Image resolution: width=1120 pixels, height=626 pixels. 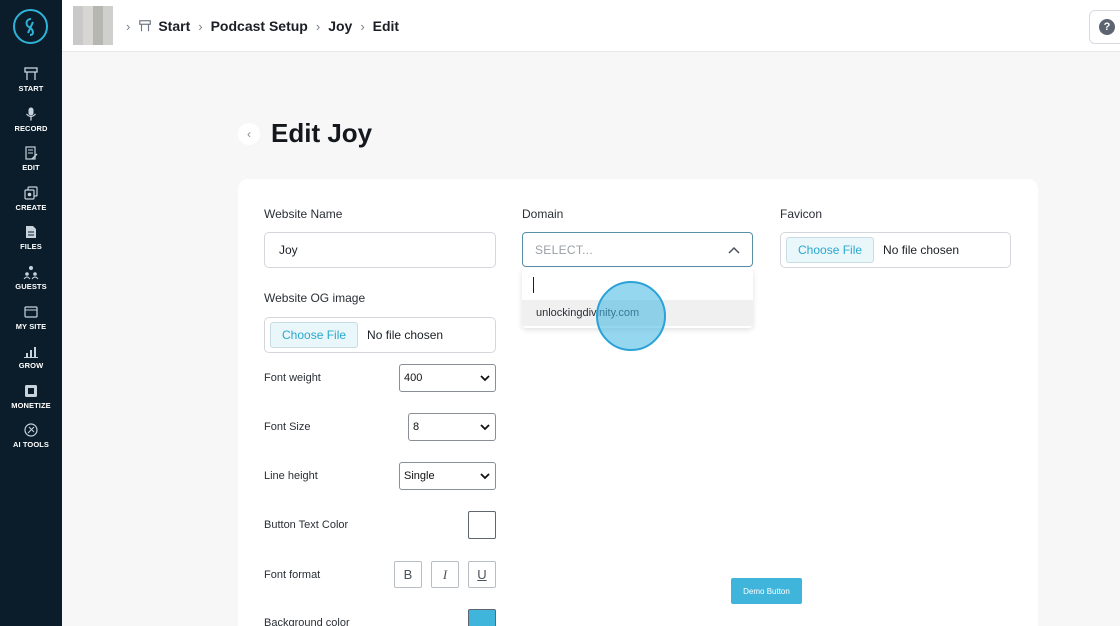 What do you see at coordinates (482, 525) in the screenshot?
I see `button-text-color-picker` at bounding box center [482, 525].